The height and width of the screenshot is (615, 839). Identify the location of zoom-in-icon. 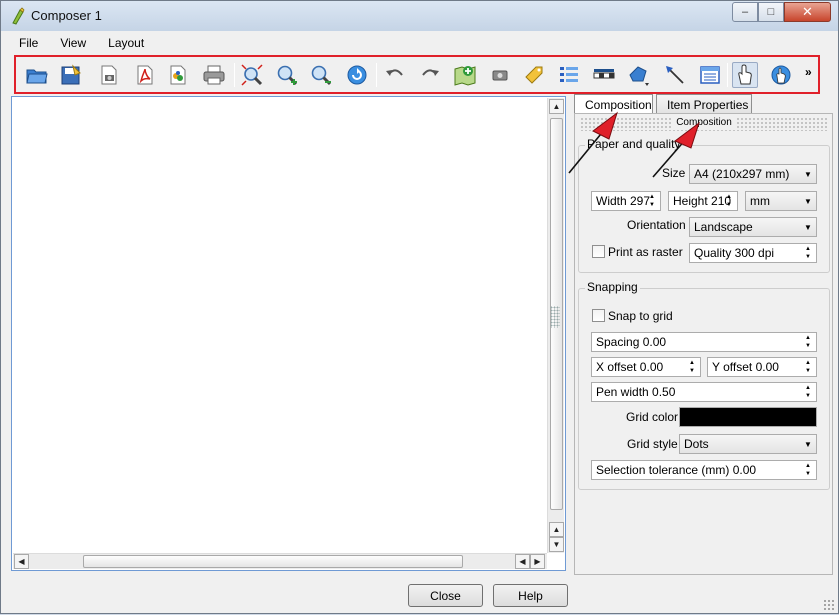
(287, 75).